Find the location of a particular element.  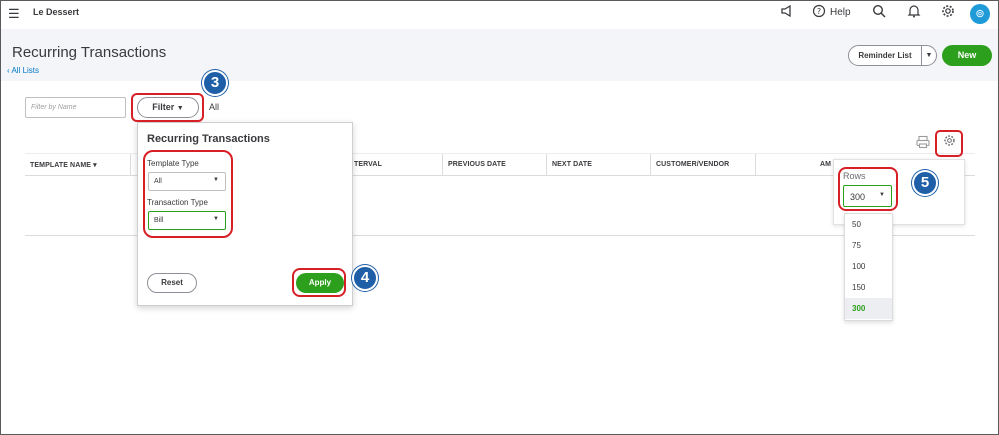

step-4-badge: 4 is located at coordinates (365, 278).